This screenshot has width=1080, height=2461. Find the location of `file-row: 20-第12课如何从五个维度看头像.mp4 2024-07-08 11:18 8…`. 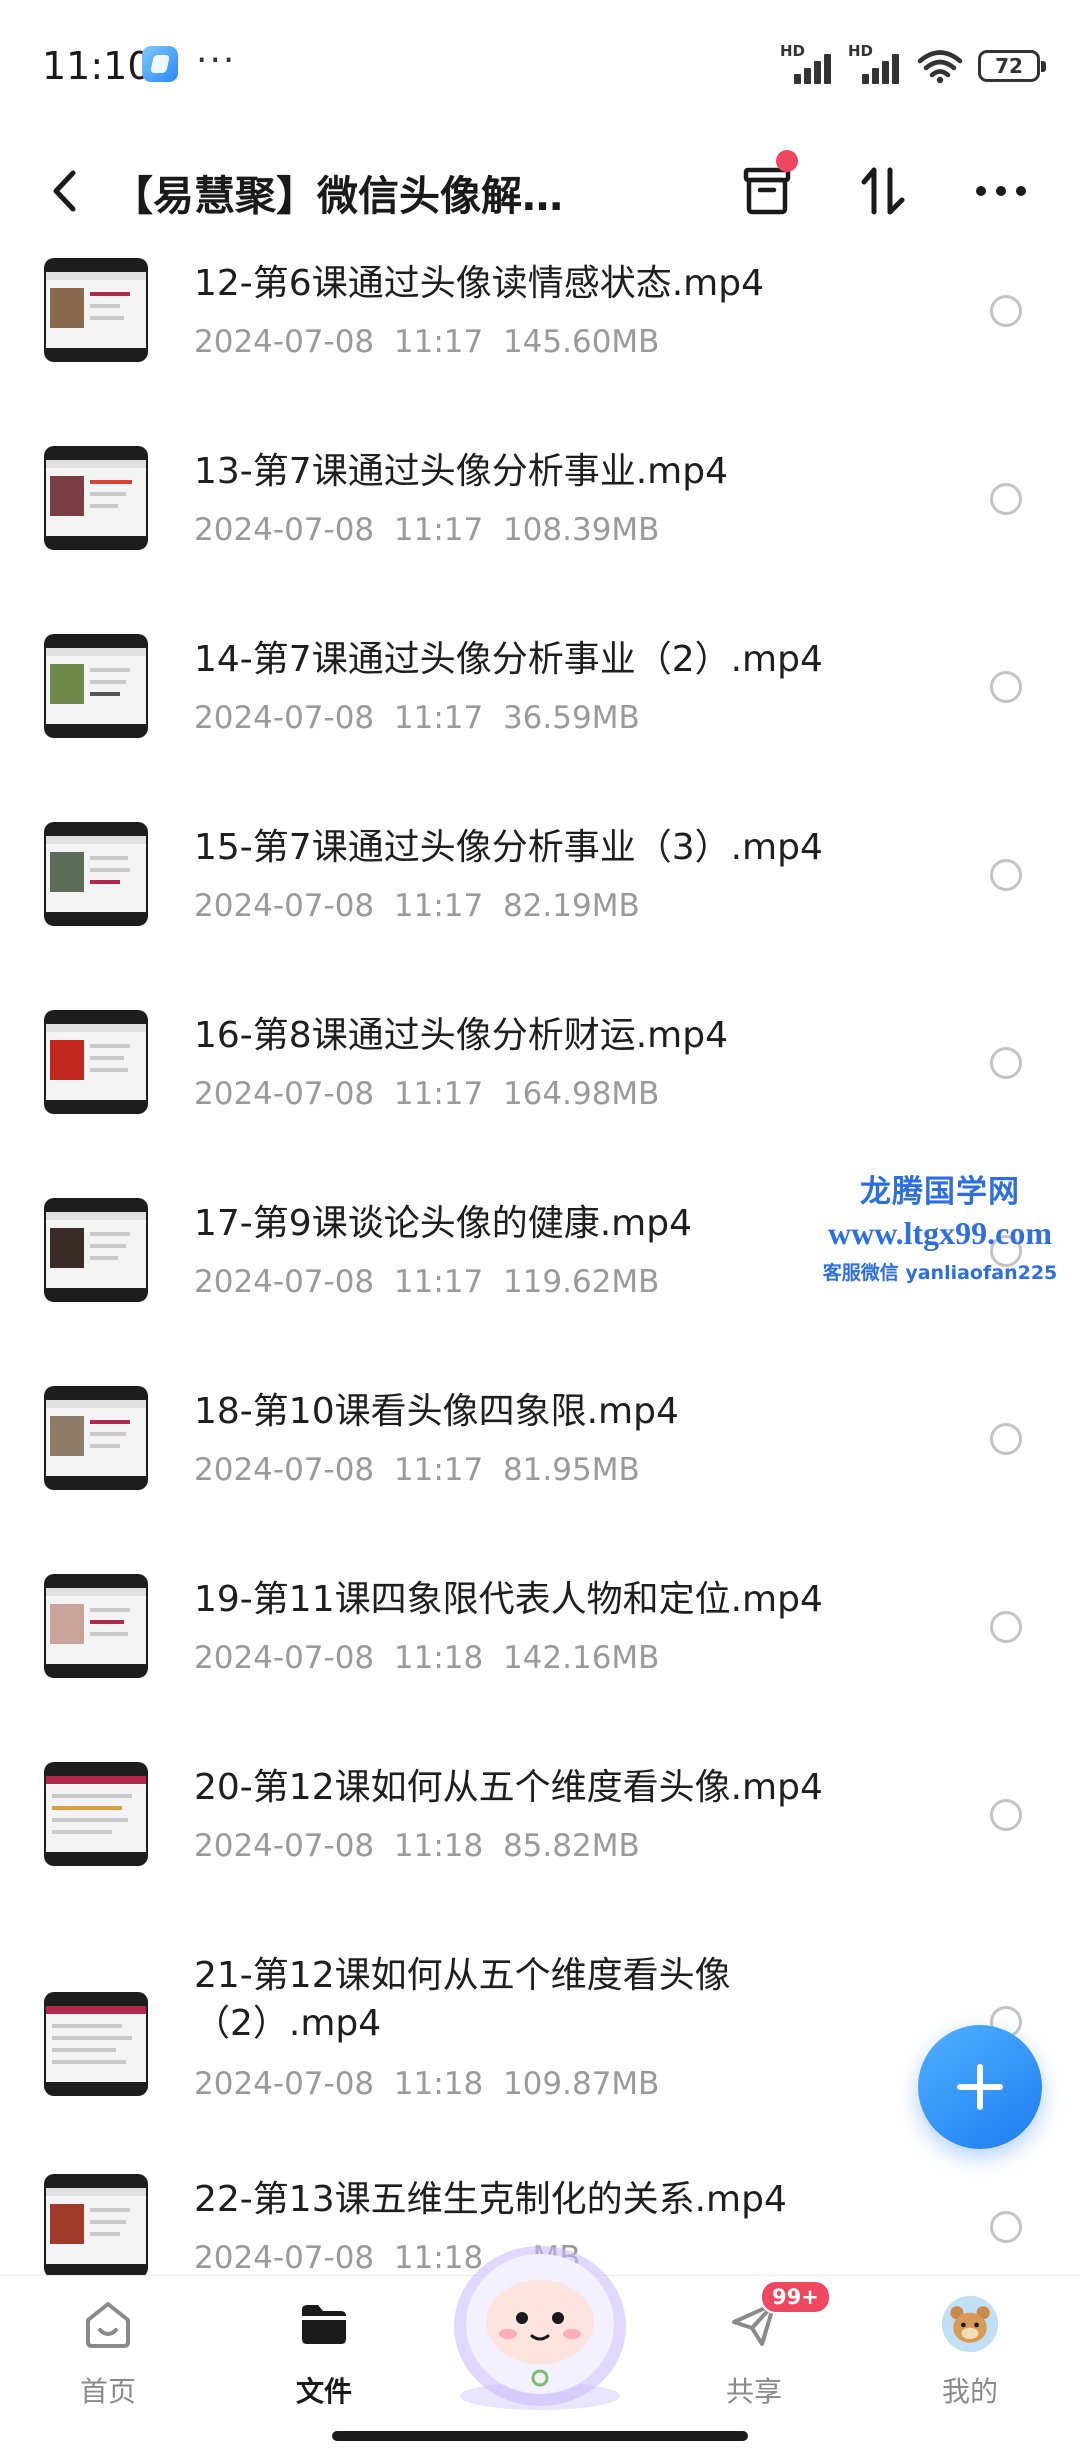

file-row: 20-第12课如何从五个维度看头像.mp4 2024-07-08 11:18 8… is located at coordinates (540, 1847).